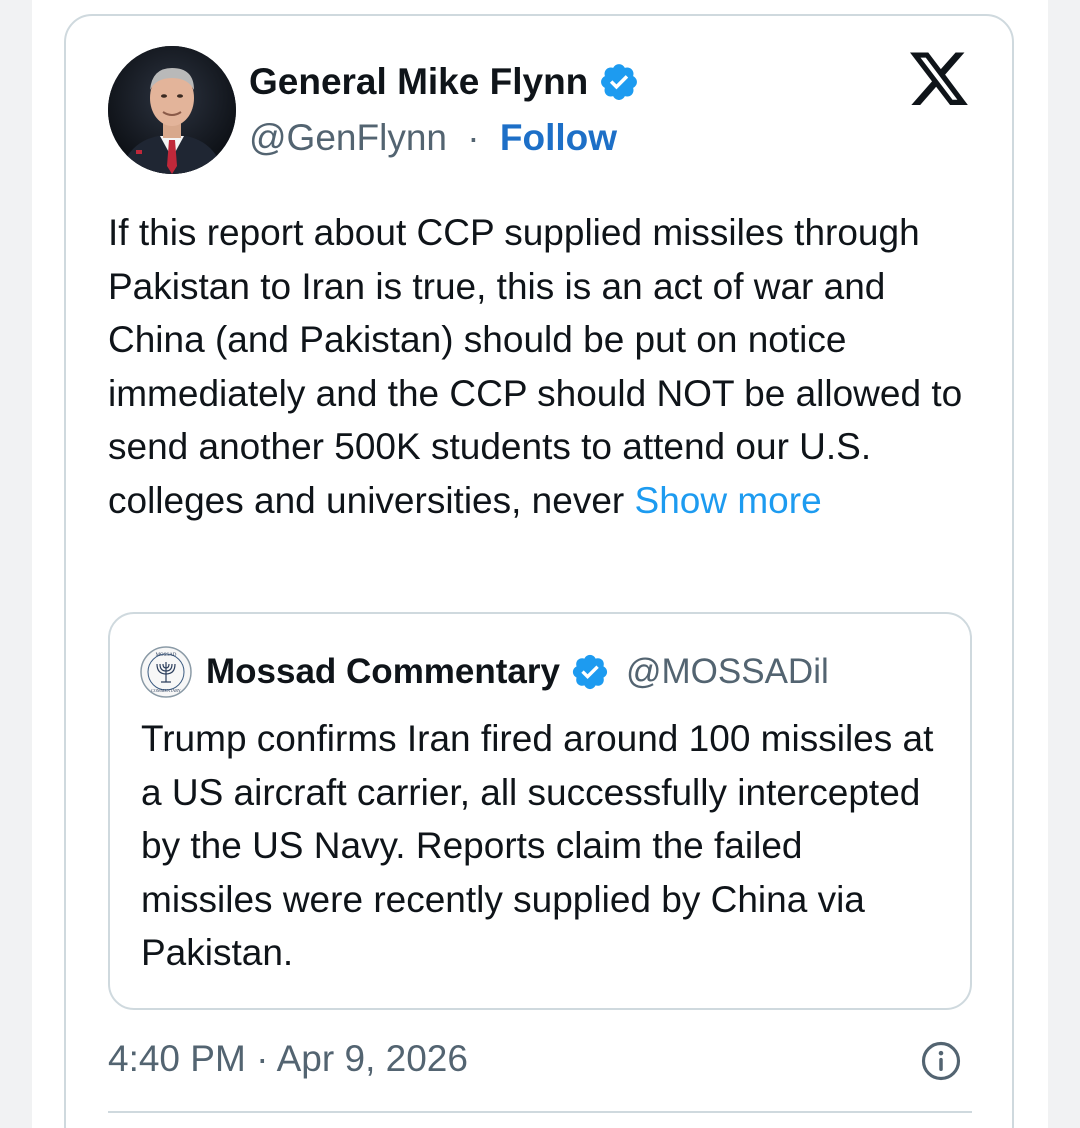 This screenshot has height=1128, width=1080. I want to click on divider, so click(540, 1112).